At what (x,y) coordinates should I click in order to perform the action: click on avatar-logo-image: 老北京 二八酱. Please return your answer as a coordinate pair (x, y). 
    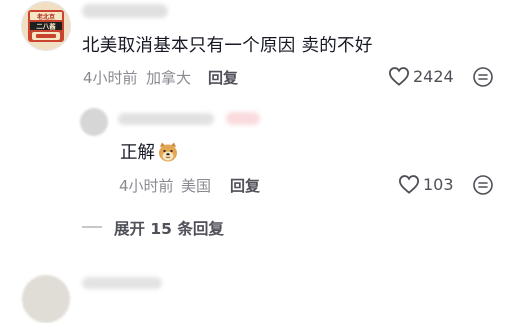
    Looking at the image, I should click on (46, 26).